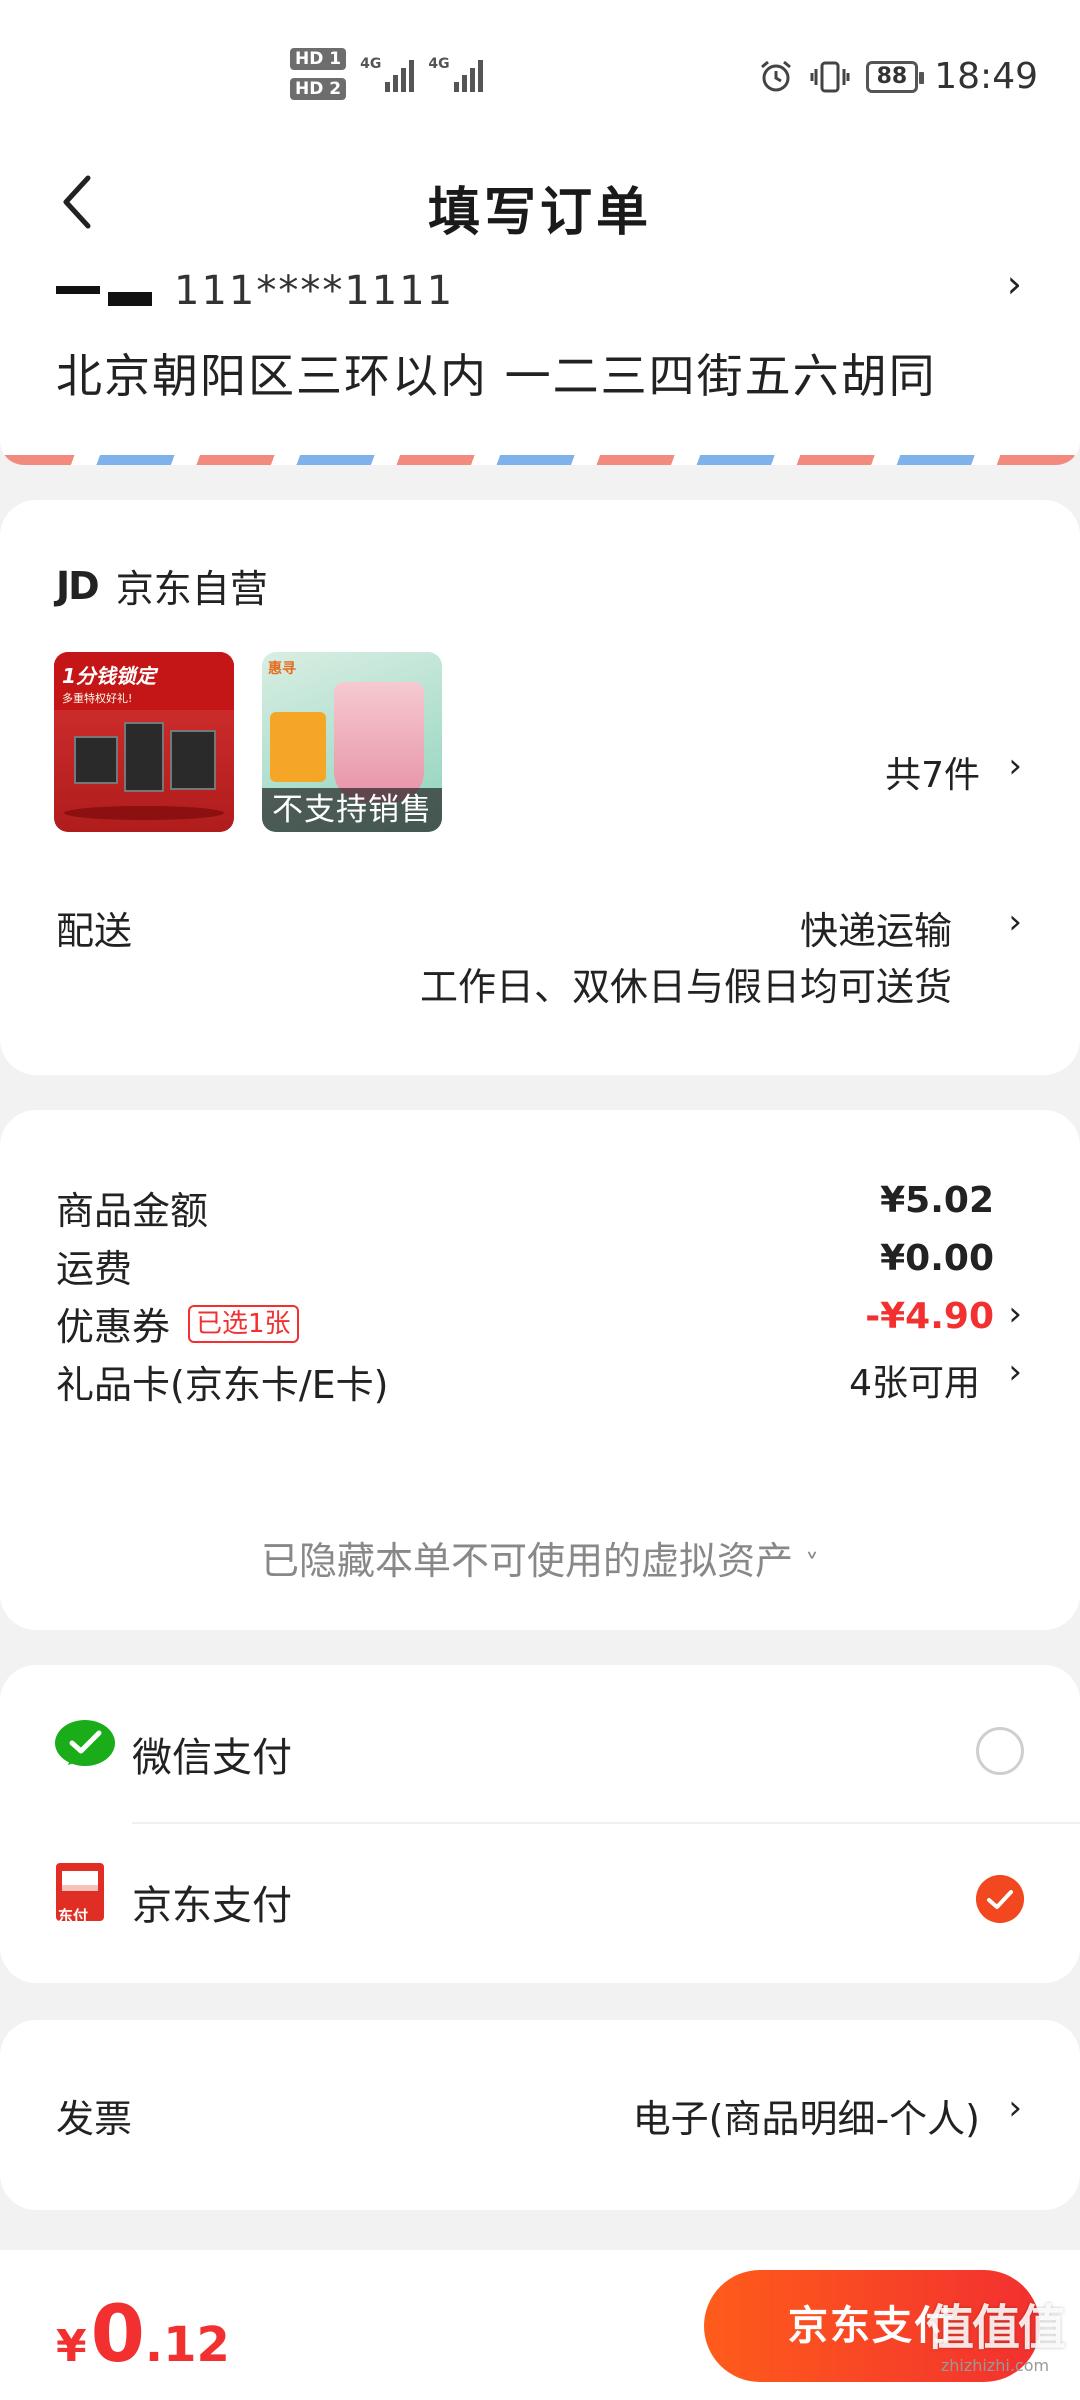  I want to click on signal-2: 4G, so click(455, 74).